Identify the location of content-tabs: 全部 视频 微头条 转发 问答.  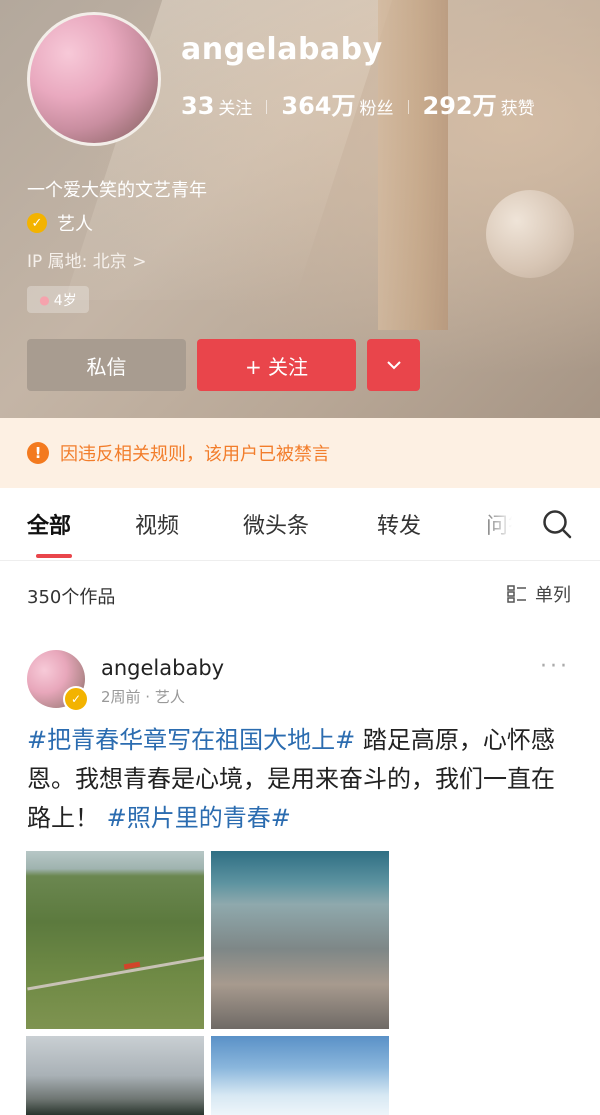
(300, 524).